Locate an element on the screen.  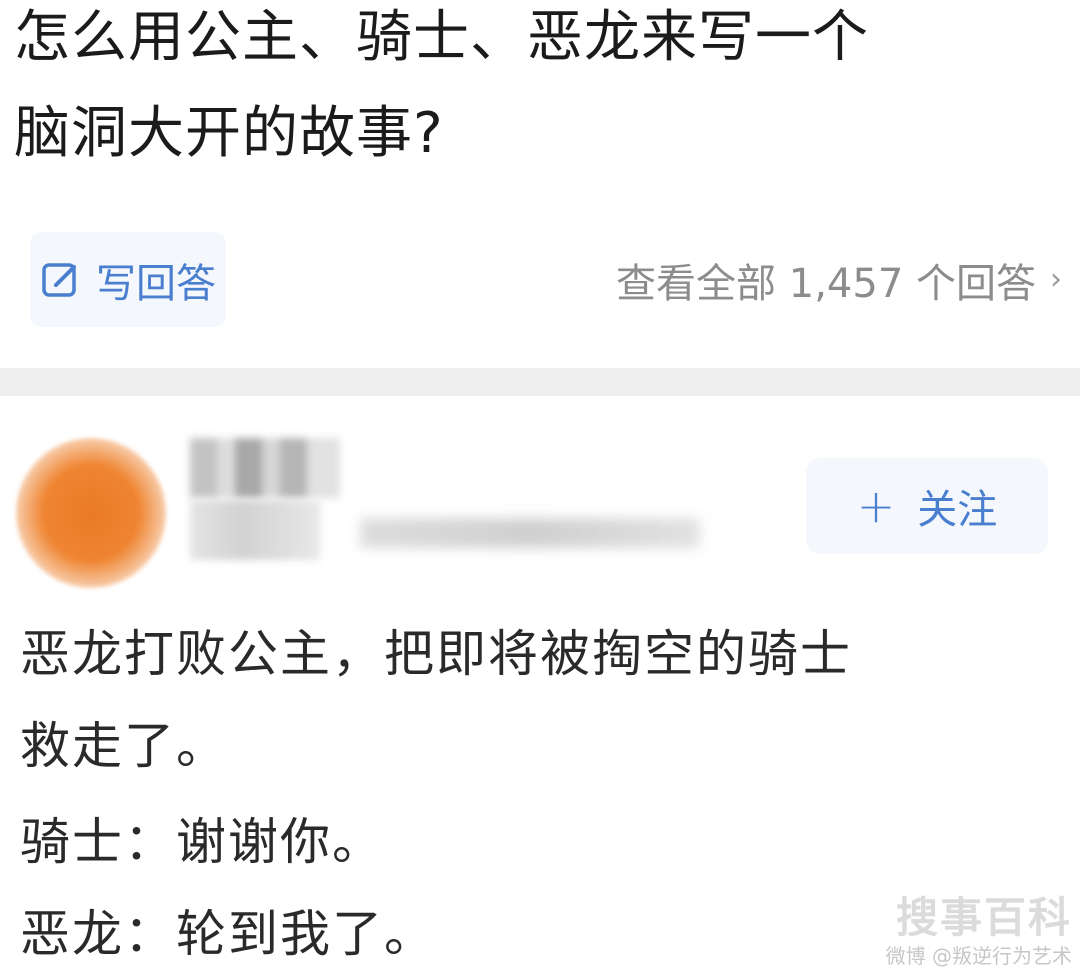
write-answer-button: 写回答 is located at coordinates (128, 279).